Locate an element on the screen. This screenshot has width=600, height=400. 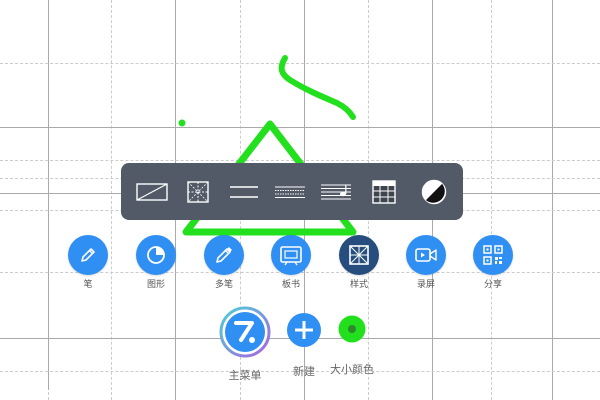
tool-pen: 笔 is located at coordinates (88, 262).